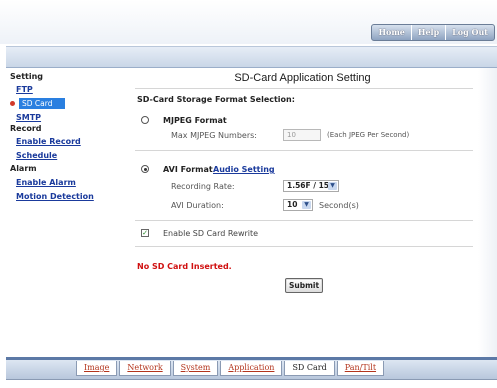  What do you see at coordinates (339, 205) in the screenshot?
I see `avi-duration-unit: Second(s)` at bounding box center [339, 205].